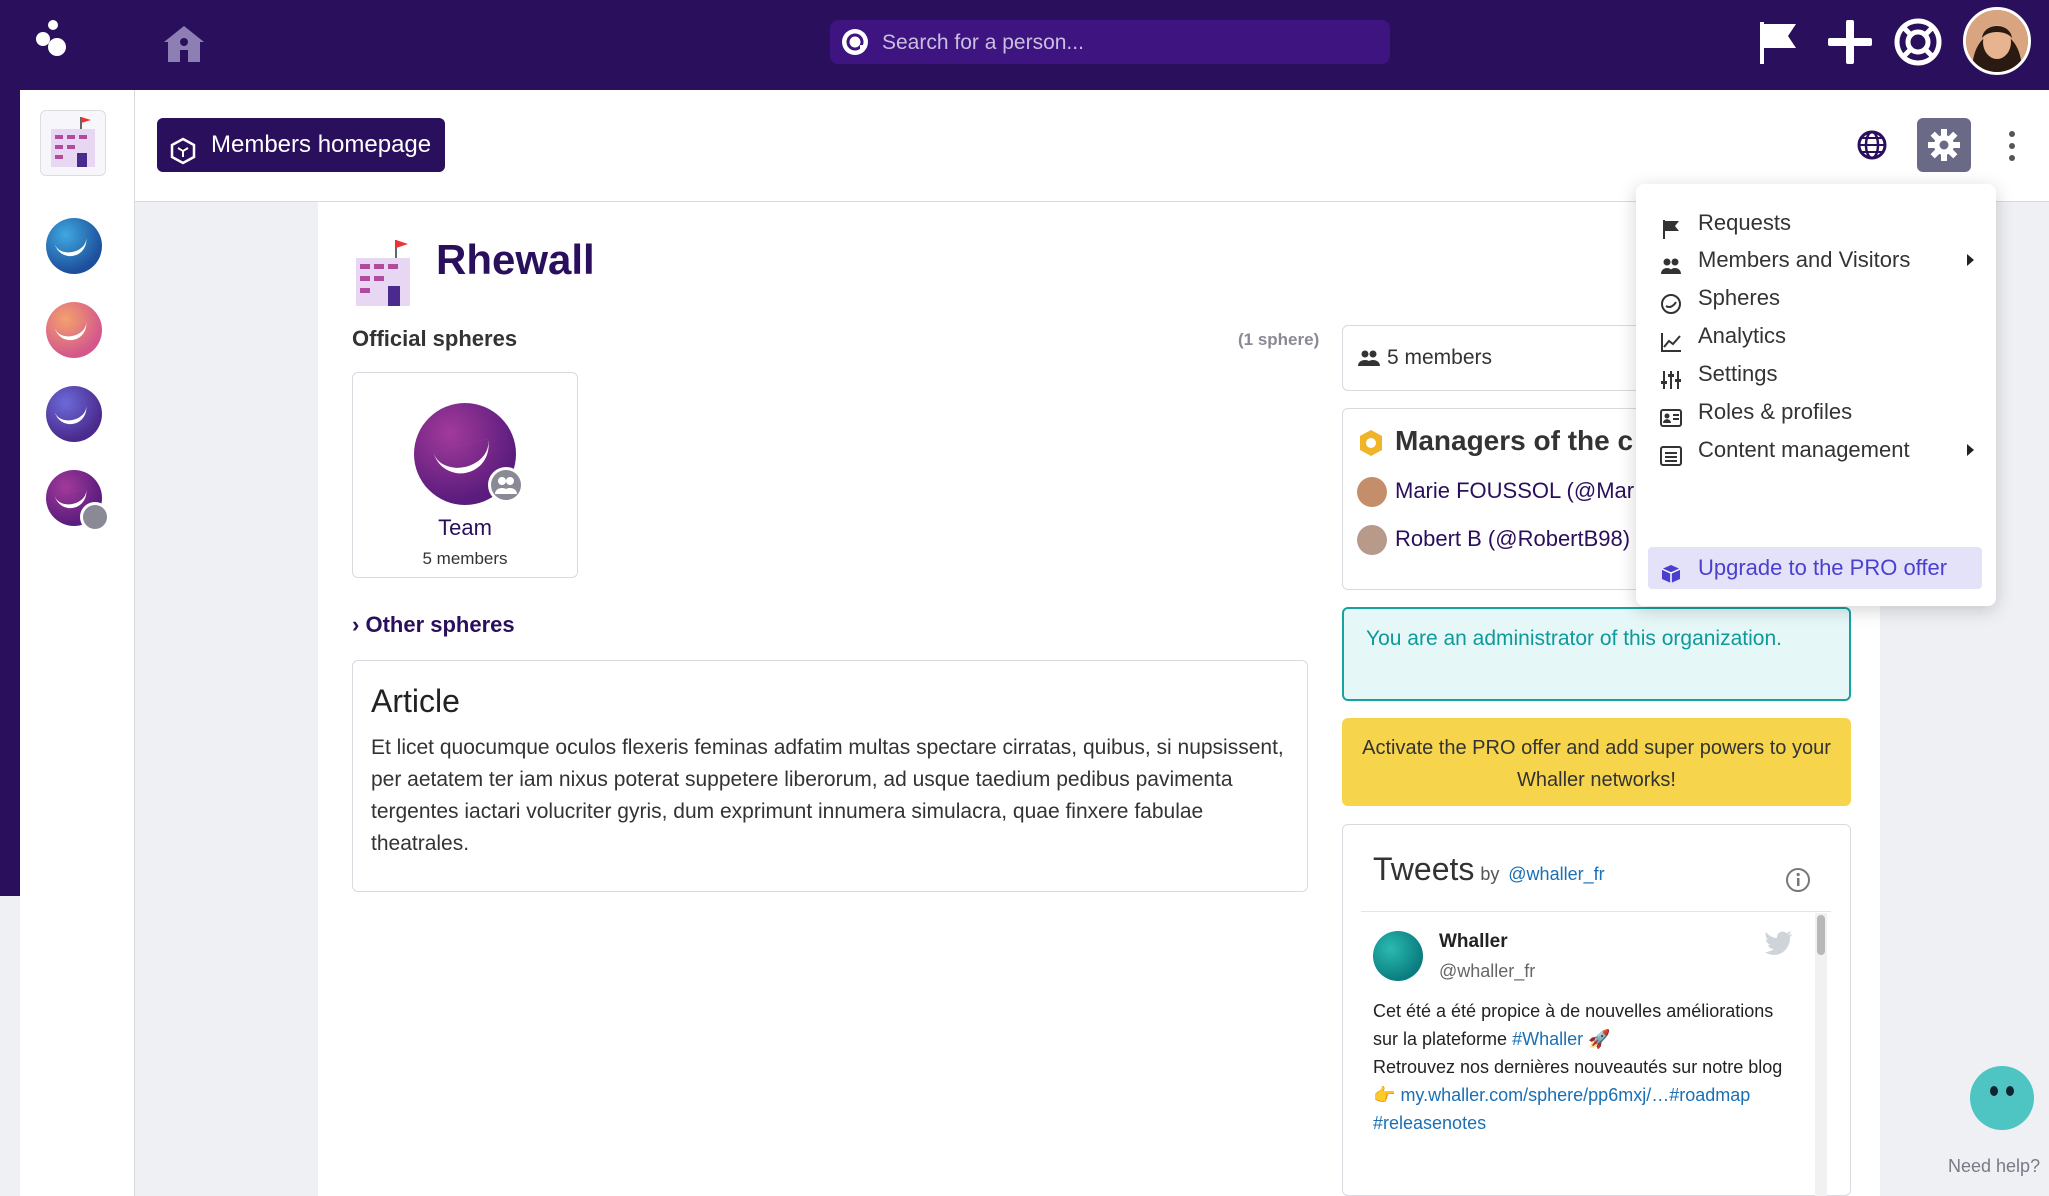 The height and width of the screenshot is (1196, 2049). What do you see at coordinates (1821, 1054) in the screenshot?
I see `tweets-scrollbar` at bounding box center [1821, 1054].